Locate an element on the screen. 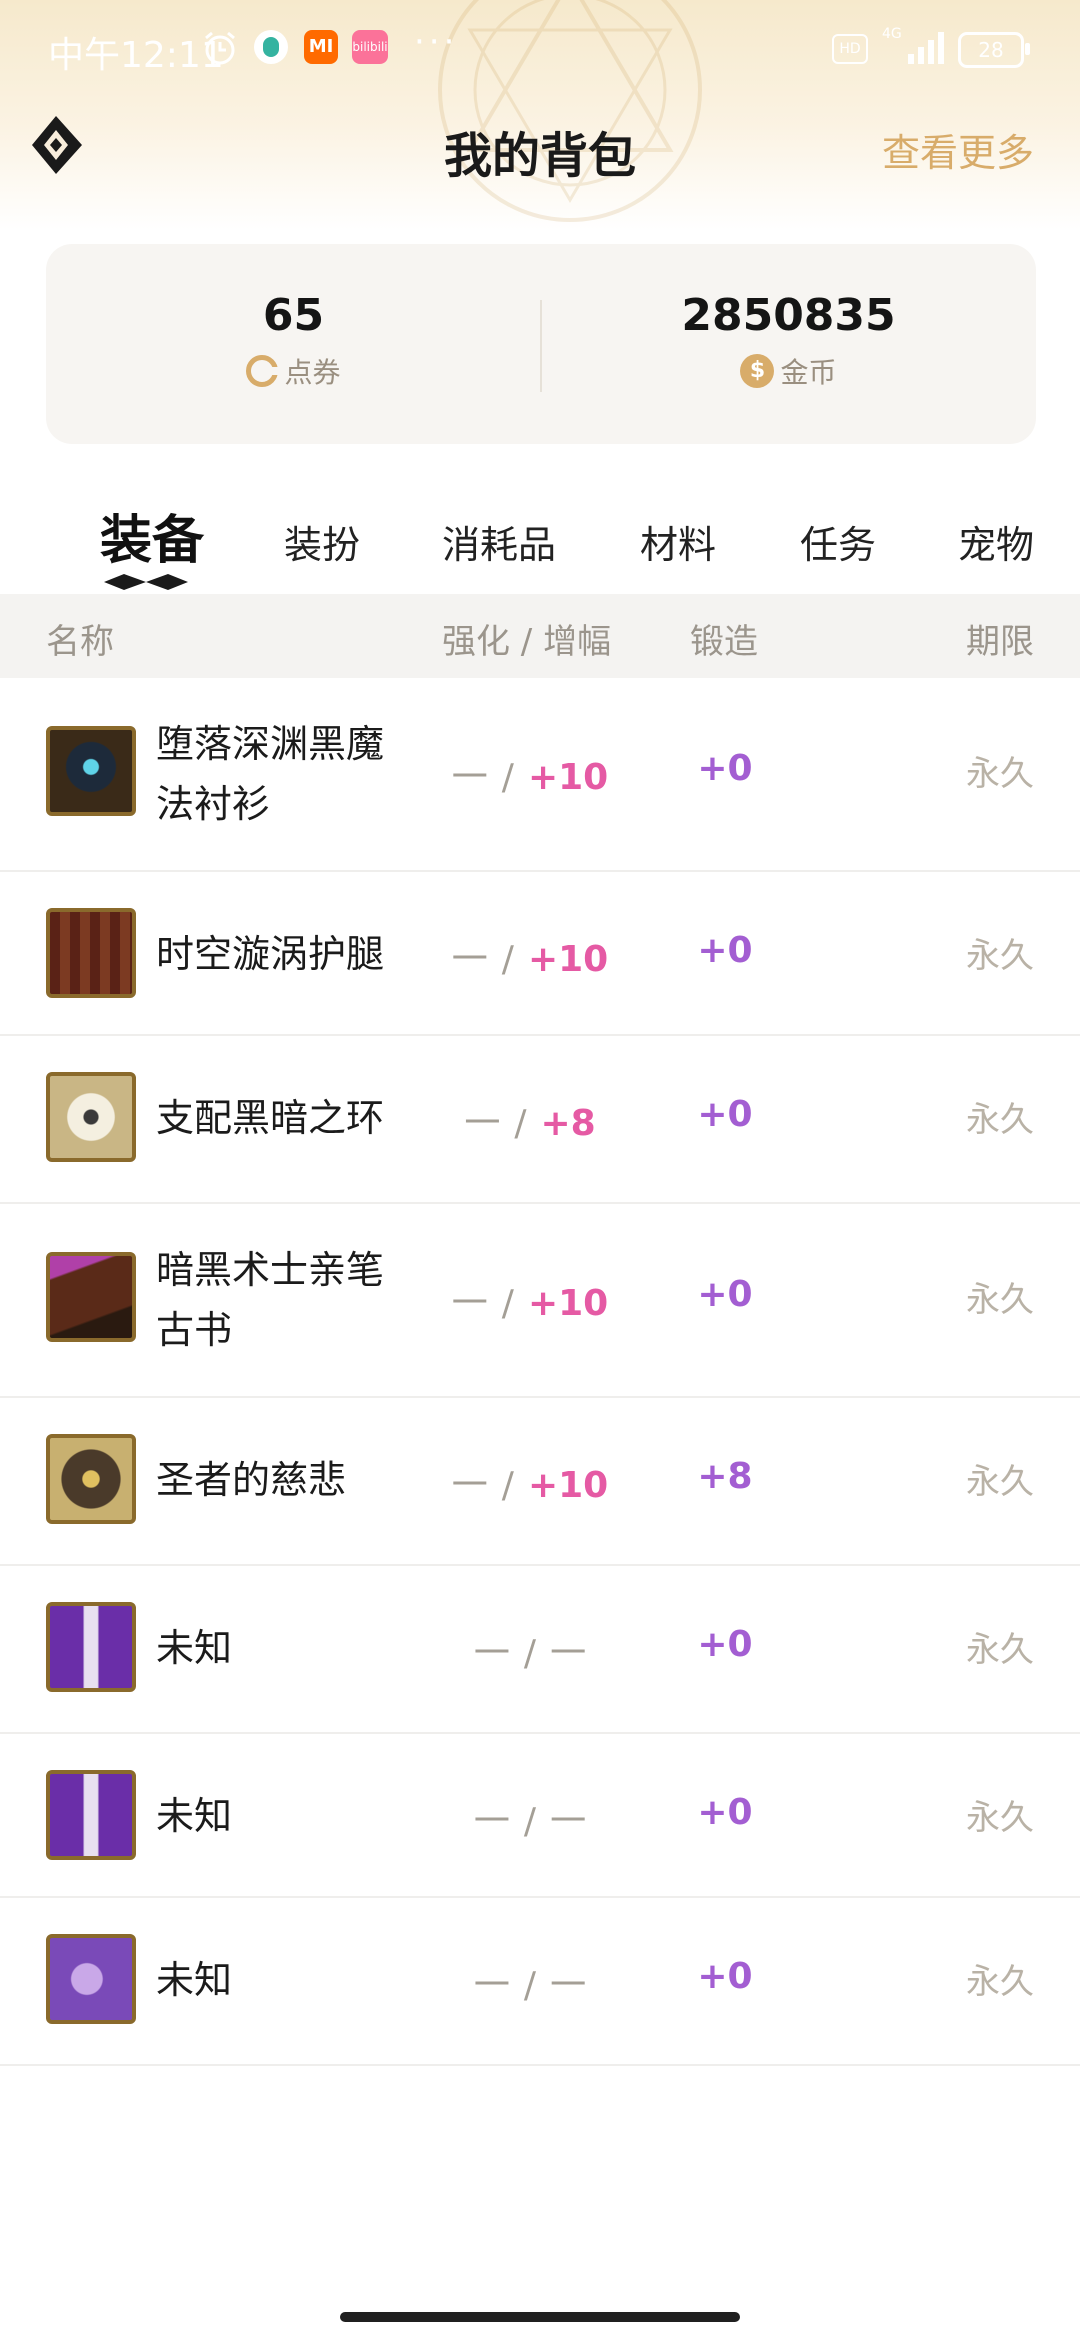  status-bar: 中午12:11 MI bilibili ··· HD 4G 28 is located at coordinates (540, 48).